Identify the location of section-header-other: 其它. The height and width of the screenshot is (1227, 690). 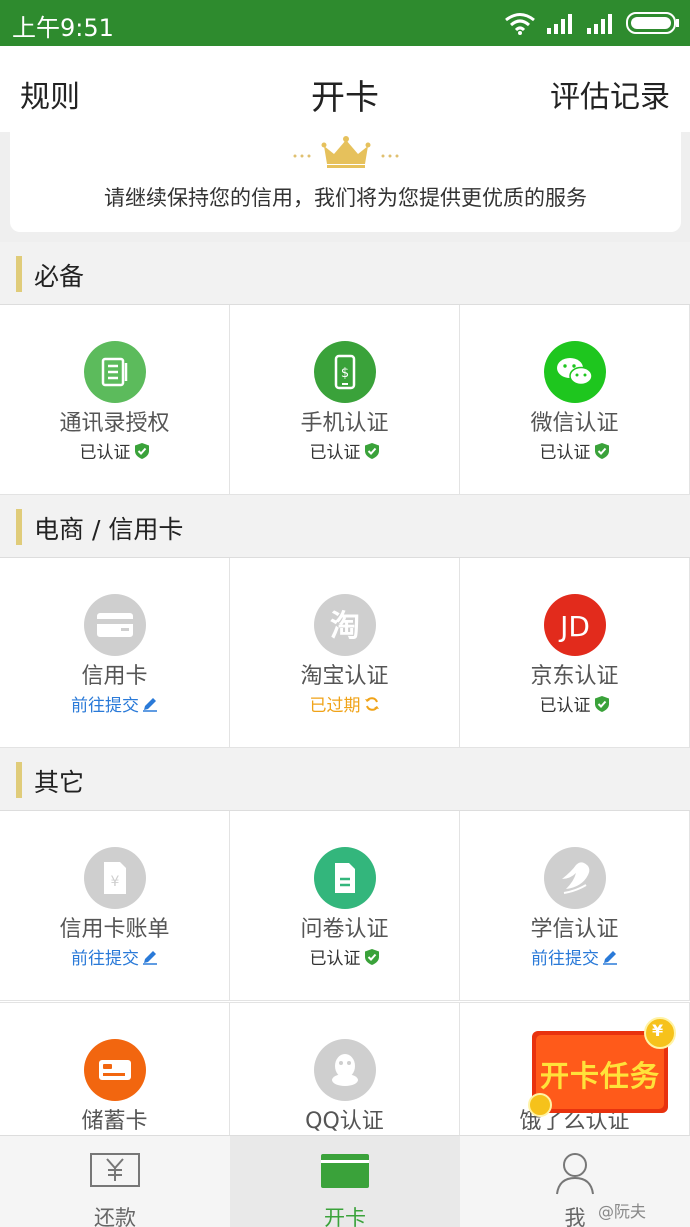
(345, 779).